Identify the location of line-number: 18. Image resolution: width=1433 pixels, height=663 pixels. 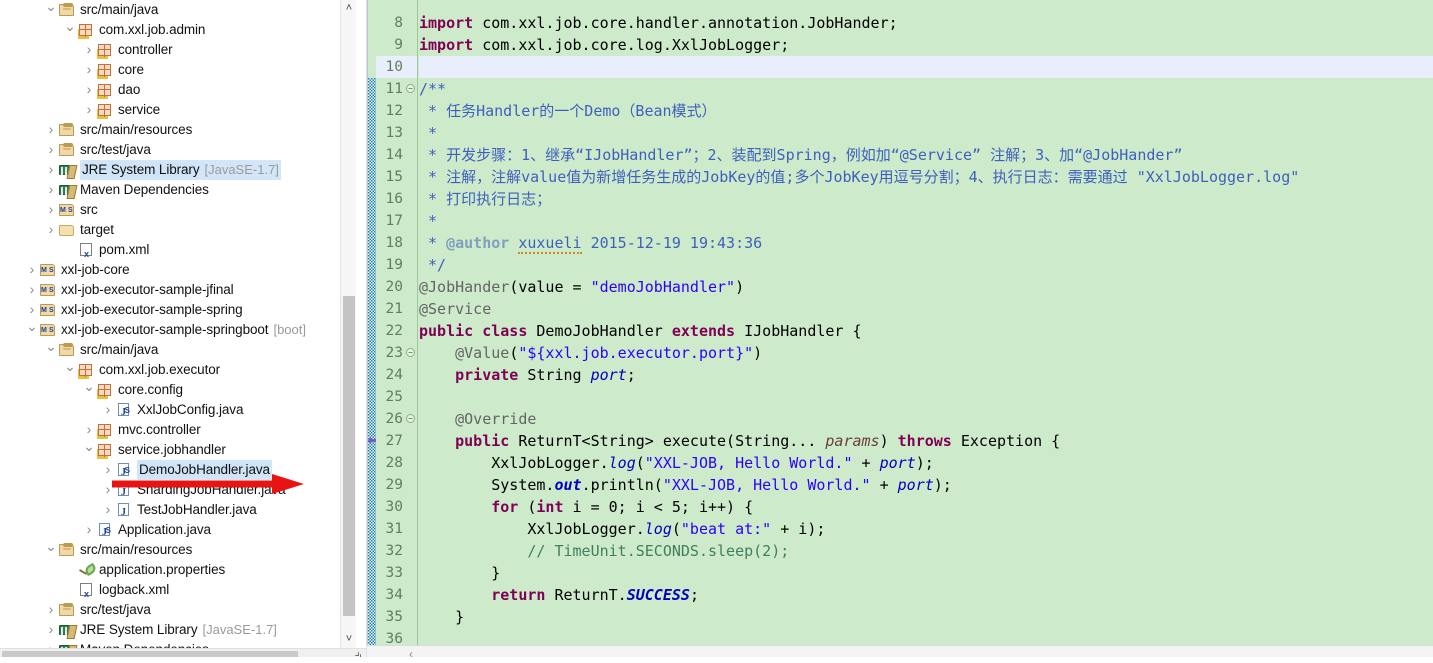
(396, 243).